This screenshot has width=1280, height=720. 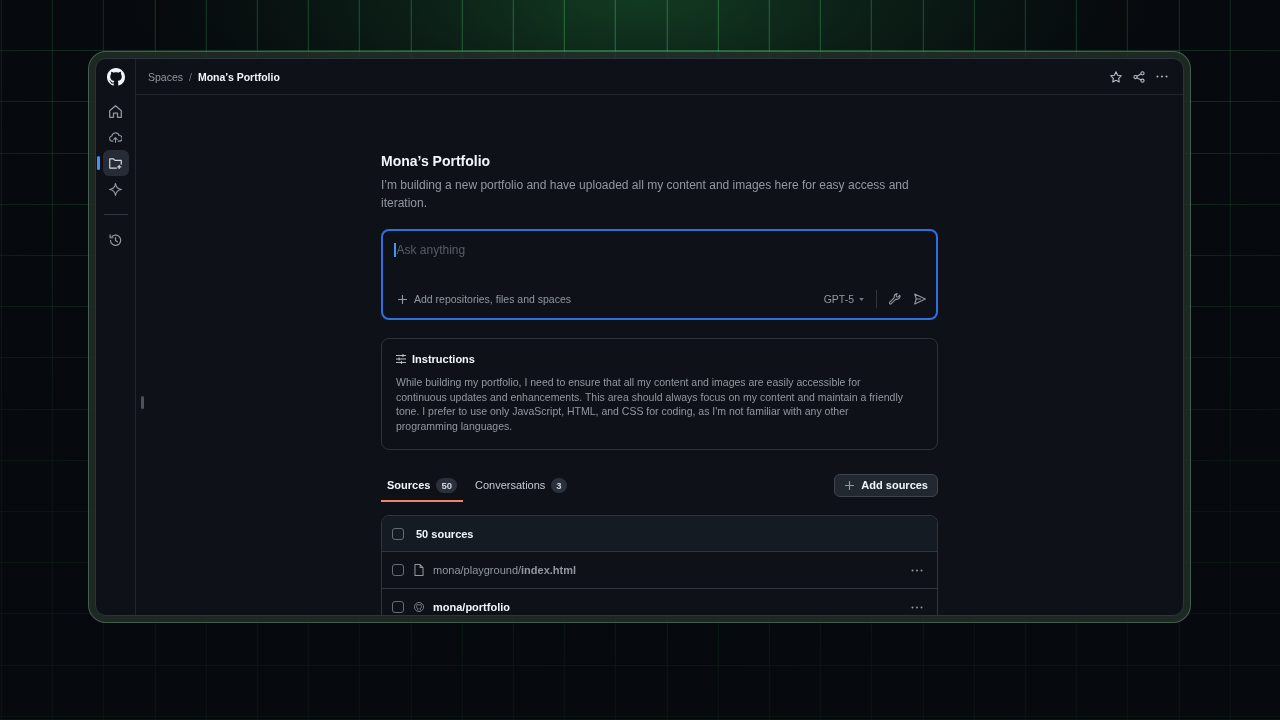 What do you see at coordinates (559, 485) in the screenshot?
I see `count-badge: 3` at bounding box center [559, 485].